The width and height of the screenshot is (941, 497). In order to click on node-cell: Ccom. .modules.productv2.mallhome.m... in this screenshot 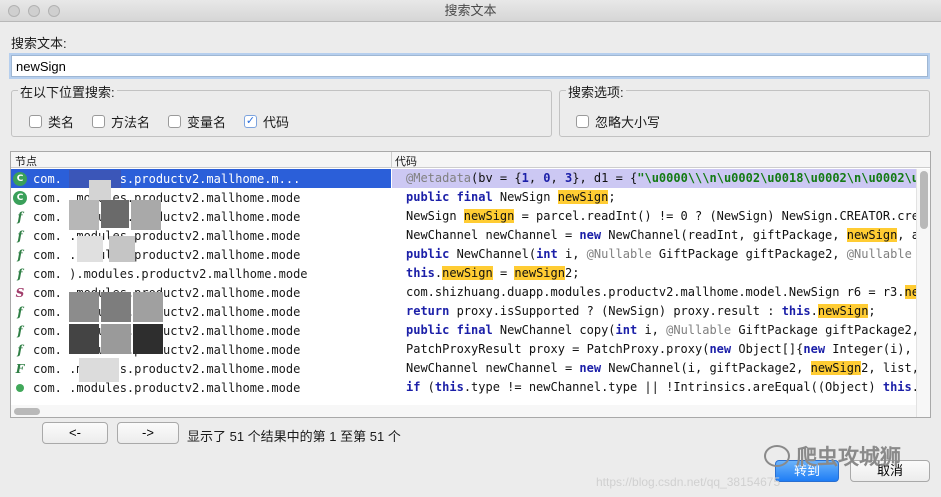, I will do `click(201, 178)`.